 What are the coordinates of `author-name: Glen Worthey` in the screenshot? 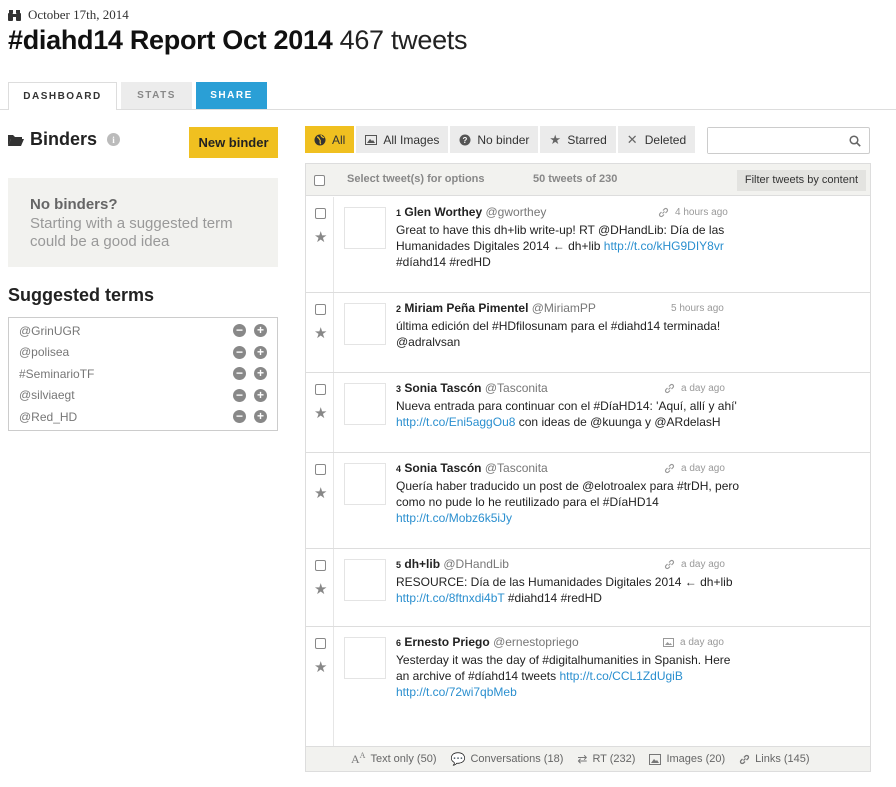 It's located at (443, 212).